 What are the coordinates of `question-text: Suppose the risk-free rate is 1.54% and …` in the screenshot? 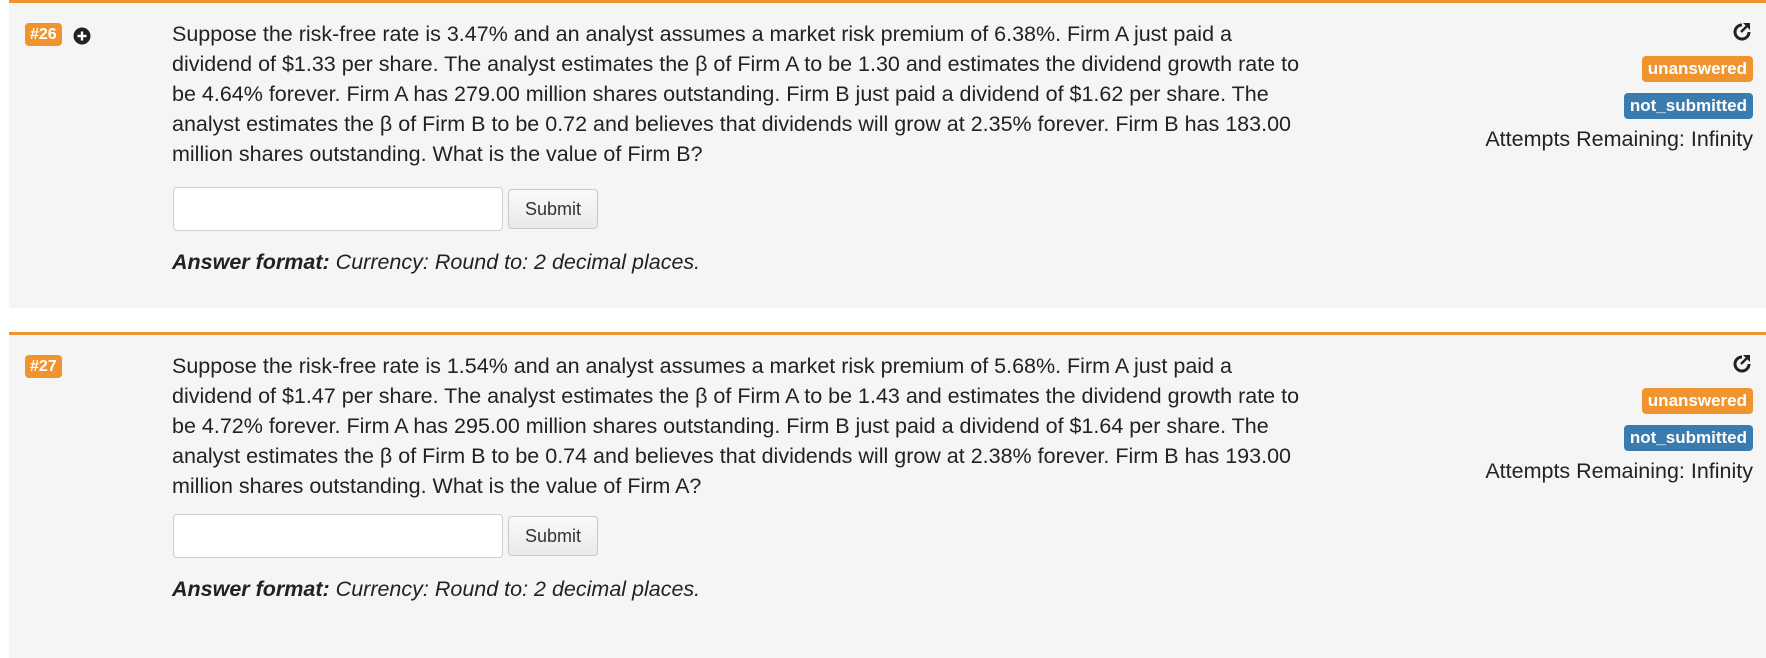 It's located at (736, 426).